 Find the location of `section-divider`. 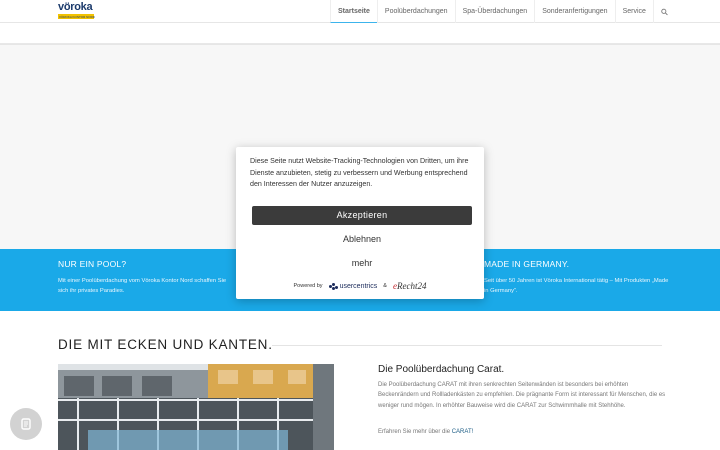

section-divider is located at coordinates (467, 345).